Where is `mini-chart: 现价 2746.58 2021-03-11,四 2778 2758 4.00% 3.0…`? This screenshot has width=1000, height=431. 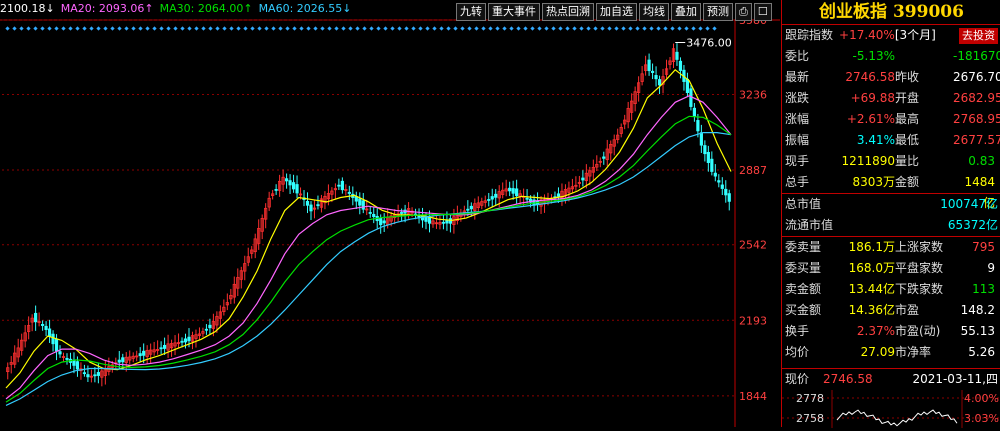
mini-chart: 现价 2746.58 2021-03-11,四 2778 2758 4.00% 3.0… is located at coordinates (891, 398).